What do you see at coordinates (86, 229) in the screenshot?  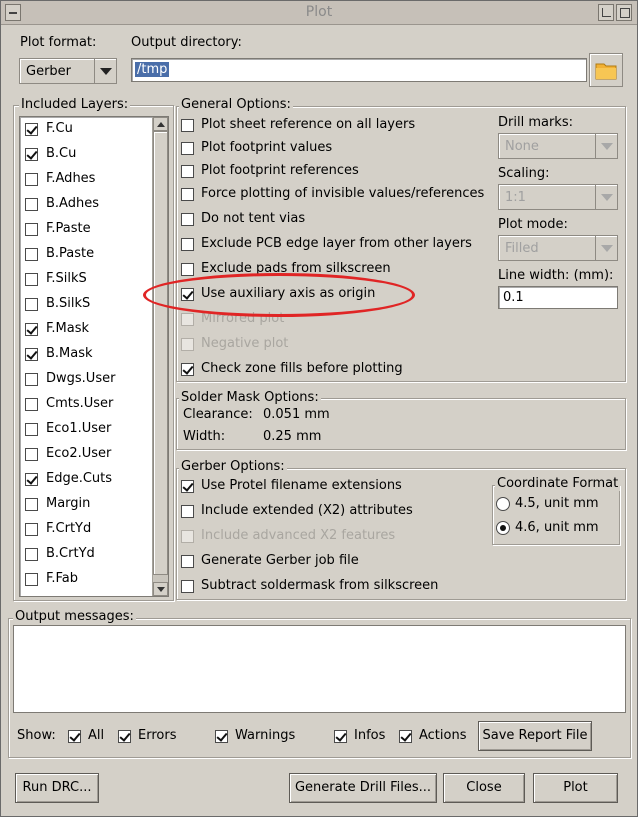 I see `layer-item: F.Paste` at bounding box center [86, 229].